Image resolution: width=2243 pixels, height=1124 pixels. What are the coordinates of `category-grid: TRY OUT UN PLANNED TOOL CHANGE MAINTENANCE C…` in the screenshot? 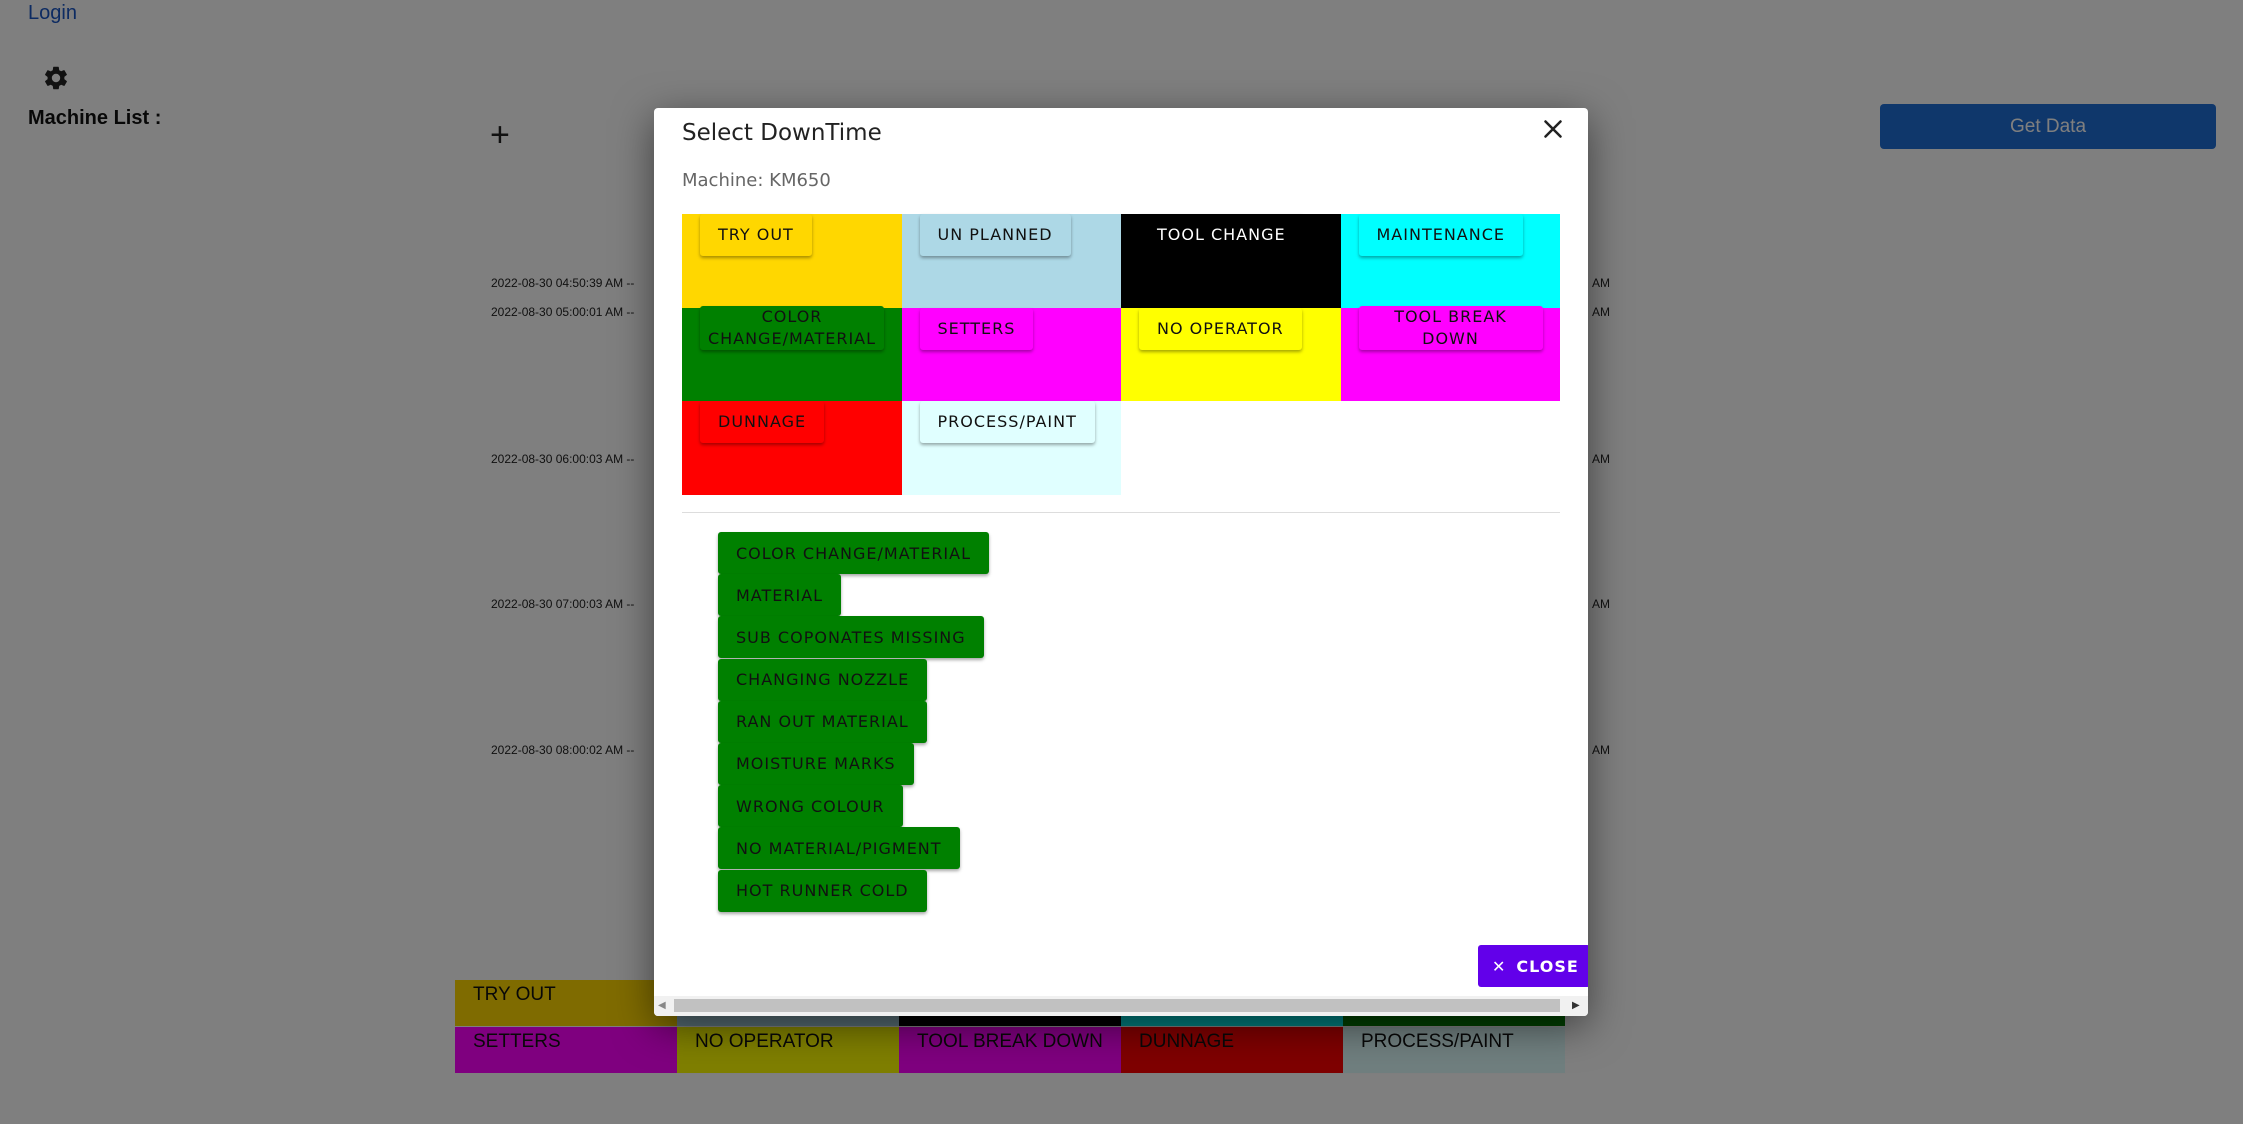 It's located at (1121, 354).